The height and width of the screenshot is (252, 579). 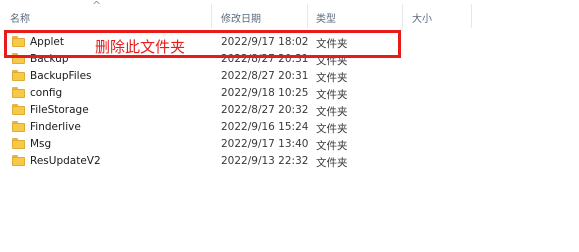 What do you see at coordinates (289, 15) in the screenshot?
I see `column-header: ^ 名称 修改日期 类型 大小` at bounding box center [289, 15].